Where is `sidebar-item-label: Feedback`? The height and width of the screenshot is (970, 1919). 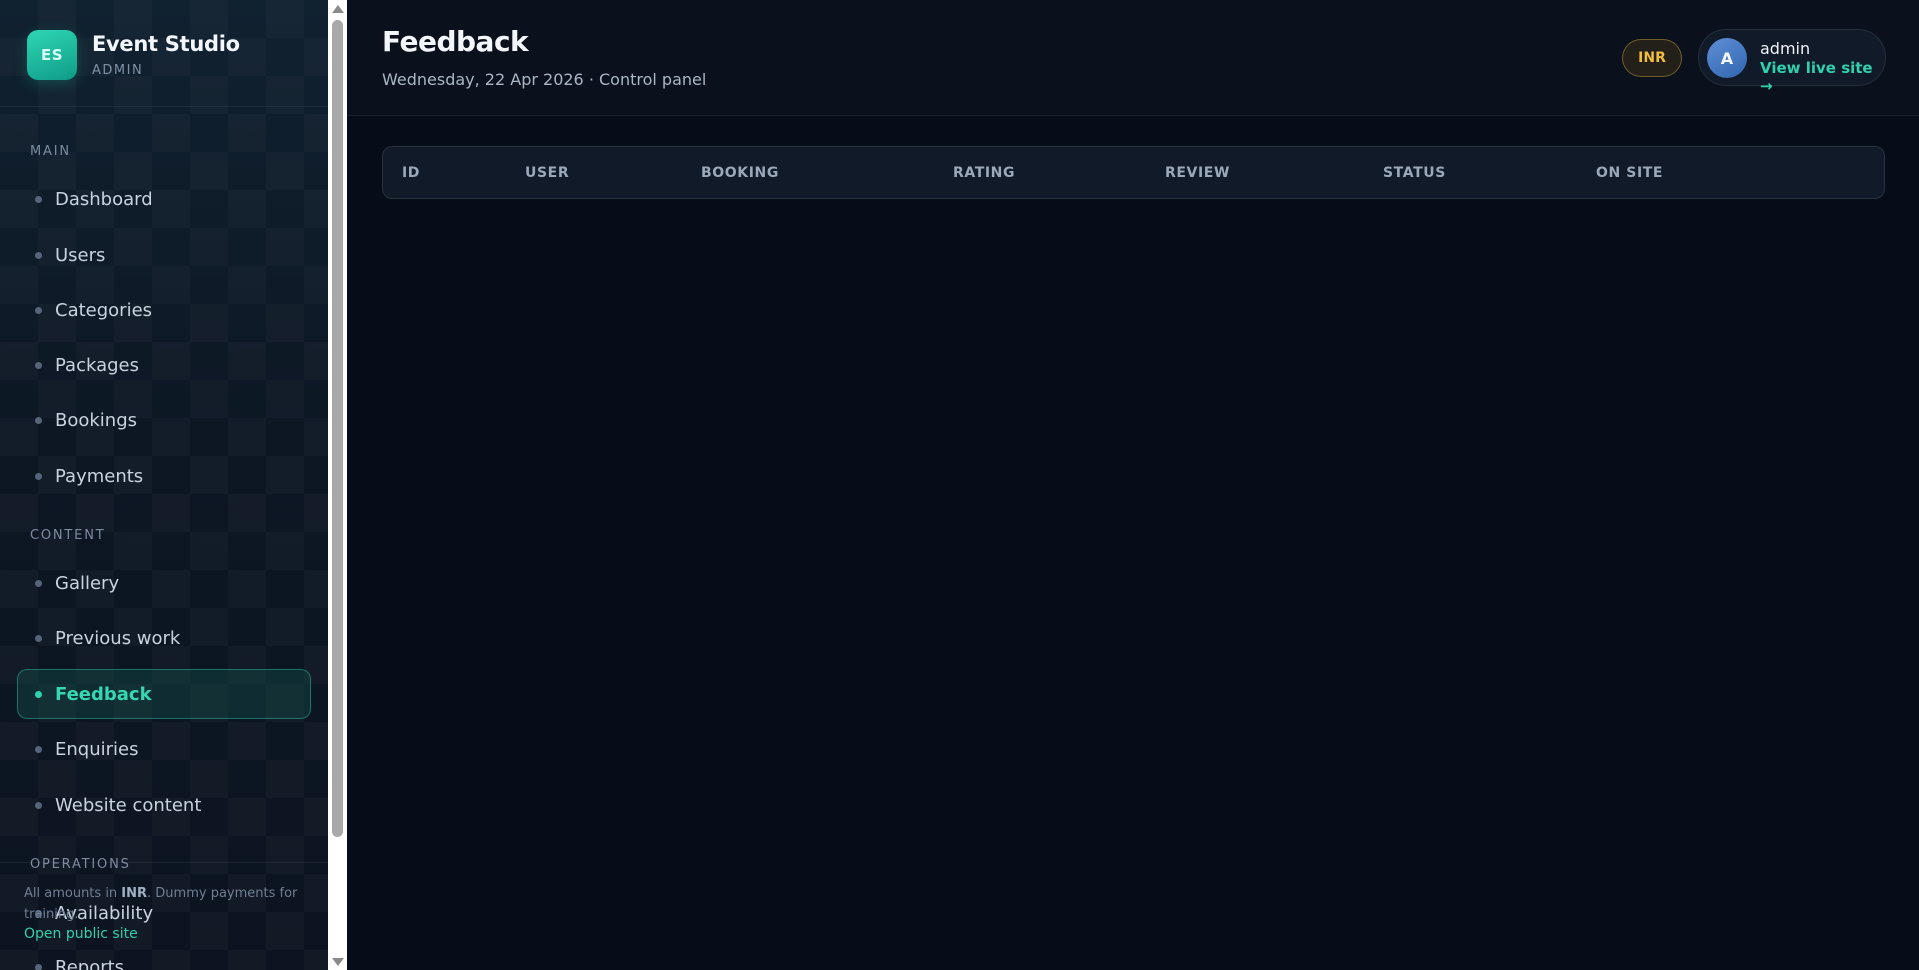
sidebar-item-label: Feedback is located at coordinates (103, 694).